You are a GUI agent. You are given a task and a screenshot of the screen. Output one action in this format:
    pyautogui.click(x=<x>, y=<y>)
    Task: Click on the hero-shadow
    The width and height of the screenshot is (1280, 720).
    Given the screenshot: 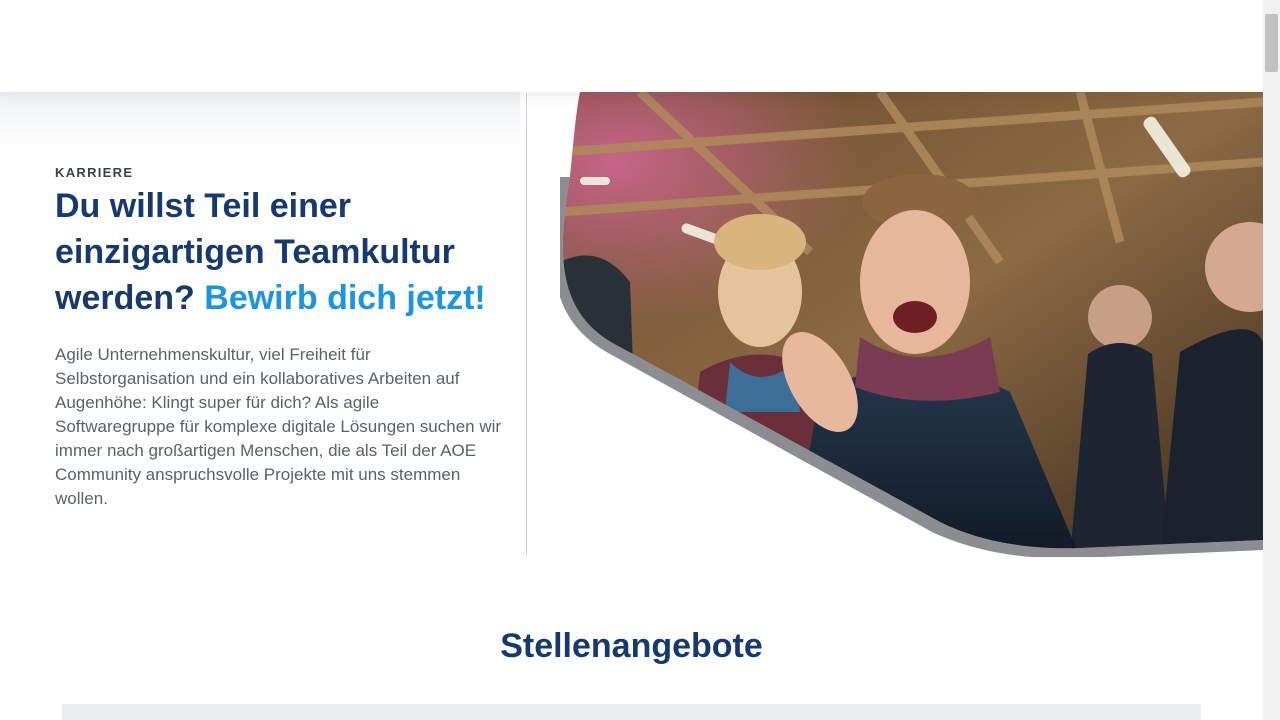 What is the action you would take?
    pyautogui.click(x=260, y=122)
    